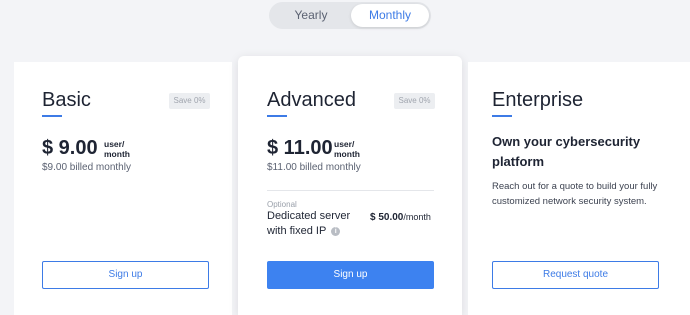 This screenshot has height=315, width=690. Describe the element at coordinates (86, 167) in the screenshot. I see `billed-text: $9.00 billed monthly` at that location.